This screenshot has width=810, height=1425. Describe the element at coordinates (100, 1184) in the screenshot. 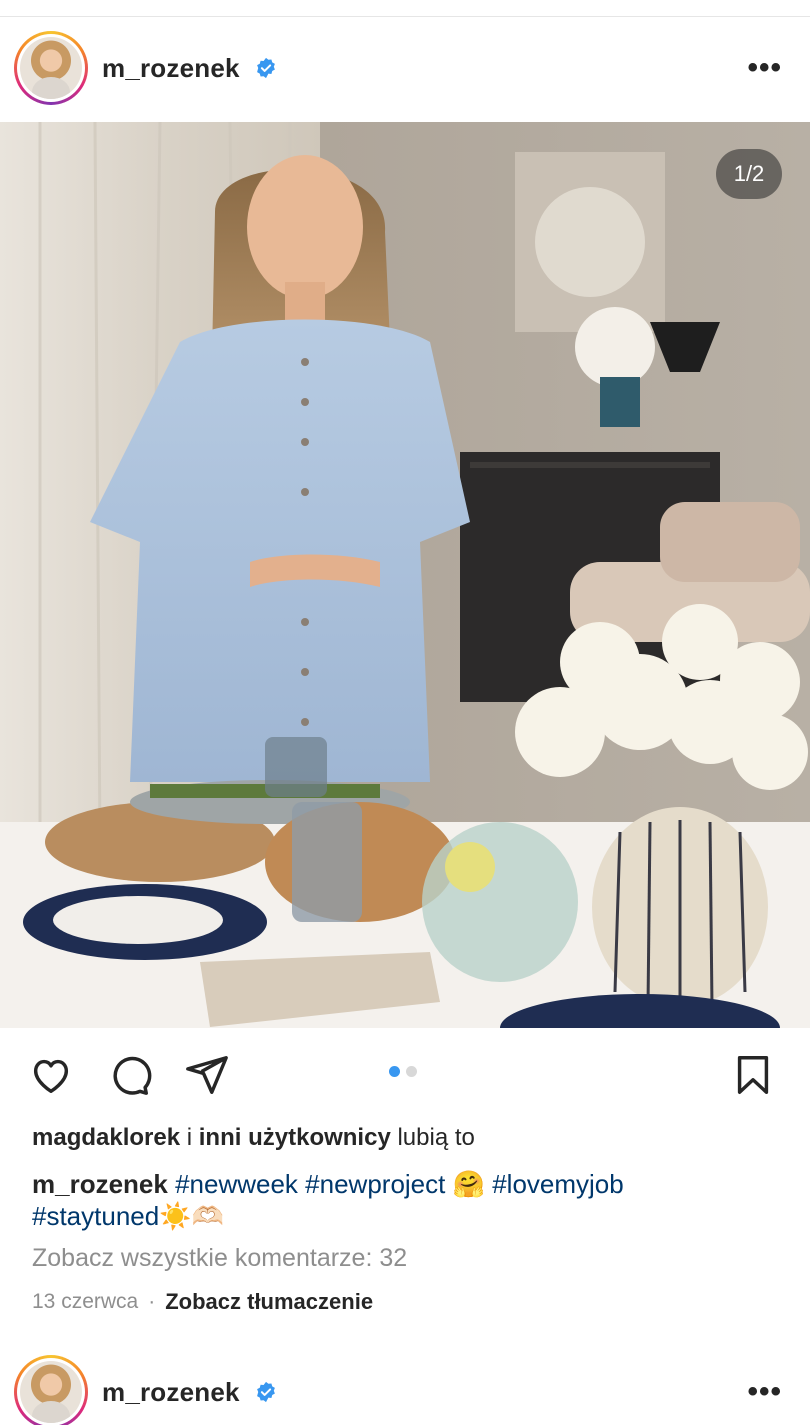

I see `caption-username: m_rozenek` at that location.